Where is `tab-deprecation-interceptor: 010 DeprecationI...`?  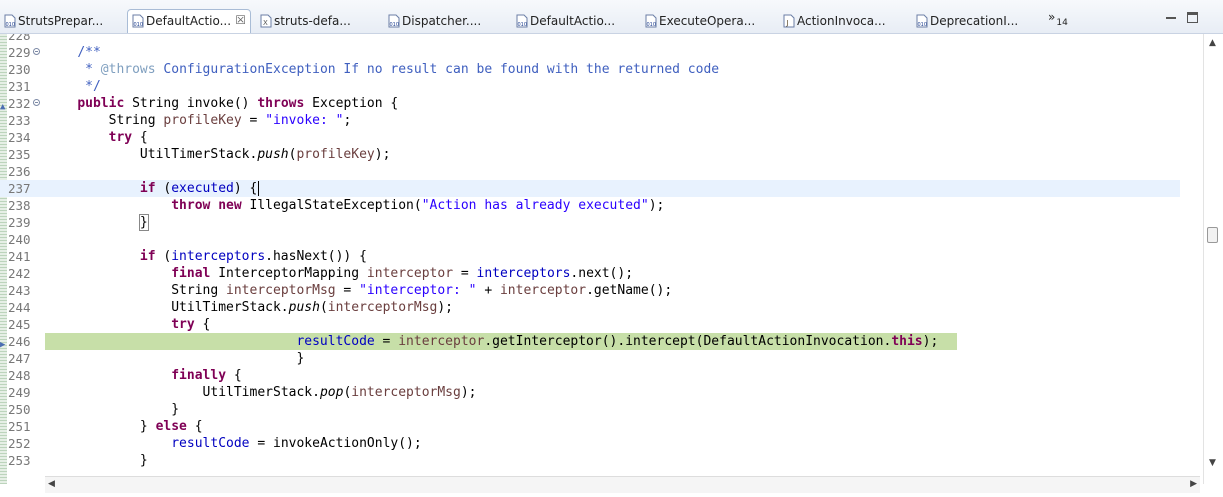 tab-deprecation-interceptor: 010 DeprecationI... is located at coordinates (976, 22).